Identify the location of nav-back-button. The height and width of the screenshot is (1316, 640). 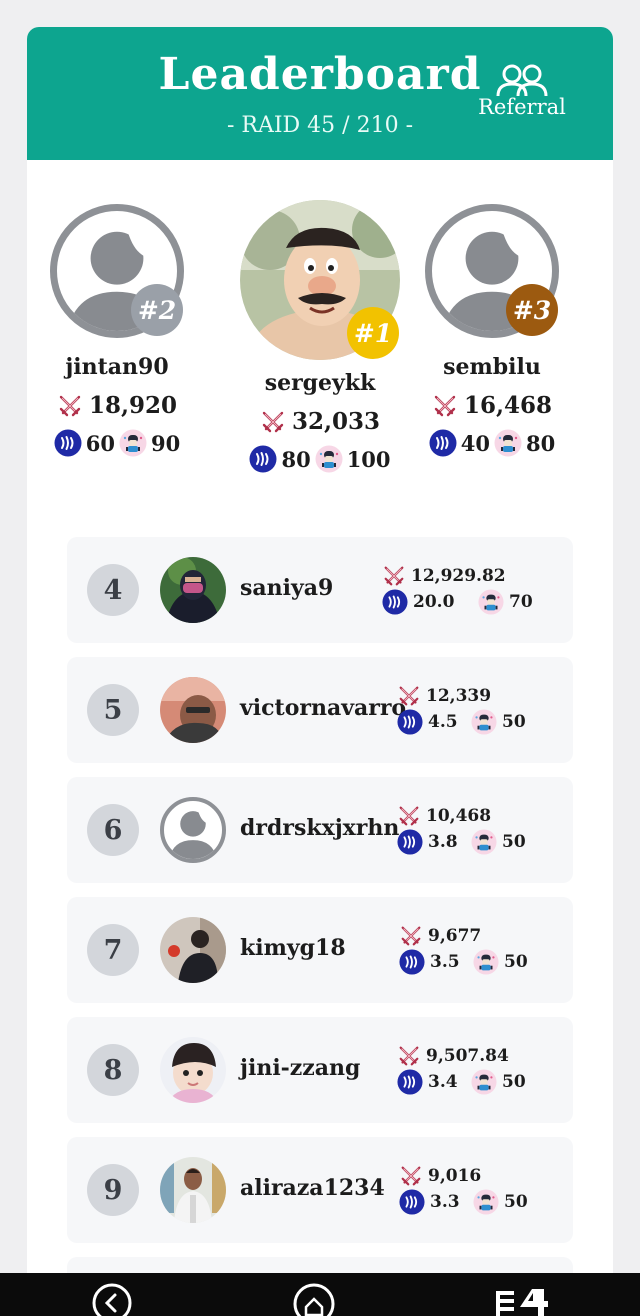
(112, 1299).